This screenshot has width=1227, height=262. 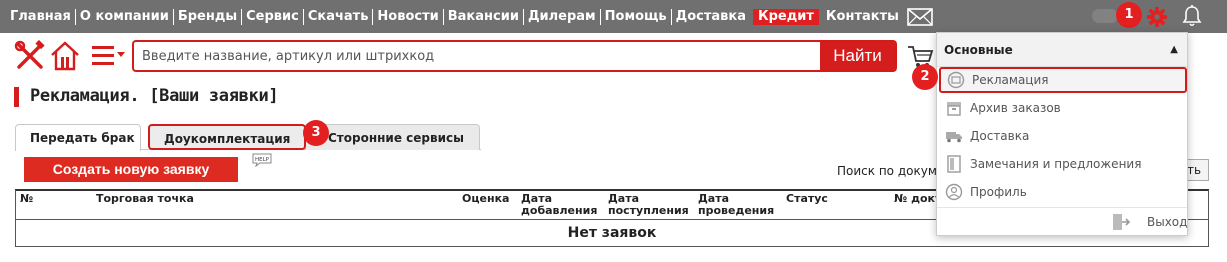 What do you see at coordinates (477, 56) in the screenshot?
I see `search-input` at bounding box center [477, 56].